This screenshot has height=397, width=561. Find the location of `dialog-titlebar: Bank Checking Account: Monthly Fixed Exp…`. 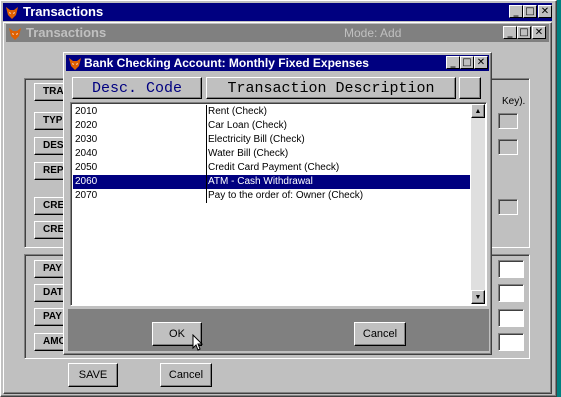

dialog-titlebar: Bank Checking Account: Monthly Fixed Exp… is located at coordinates (277, 63).